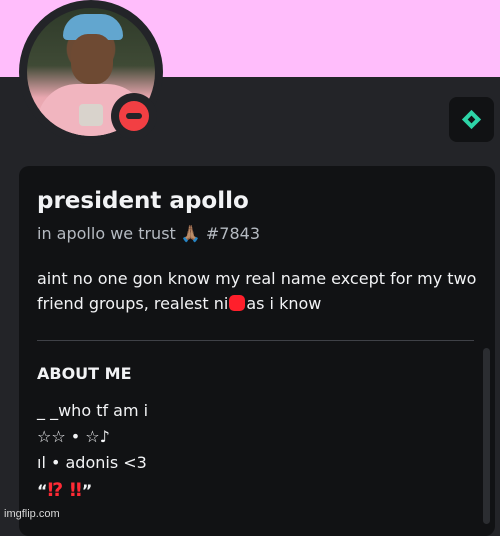 The height and width of the screenshot is (536, 500). I want to click on nitro-badge-button, so click(471, 119).